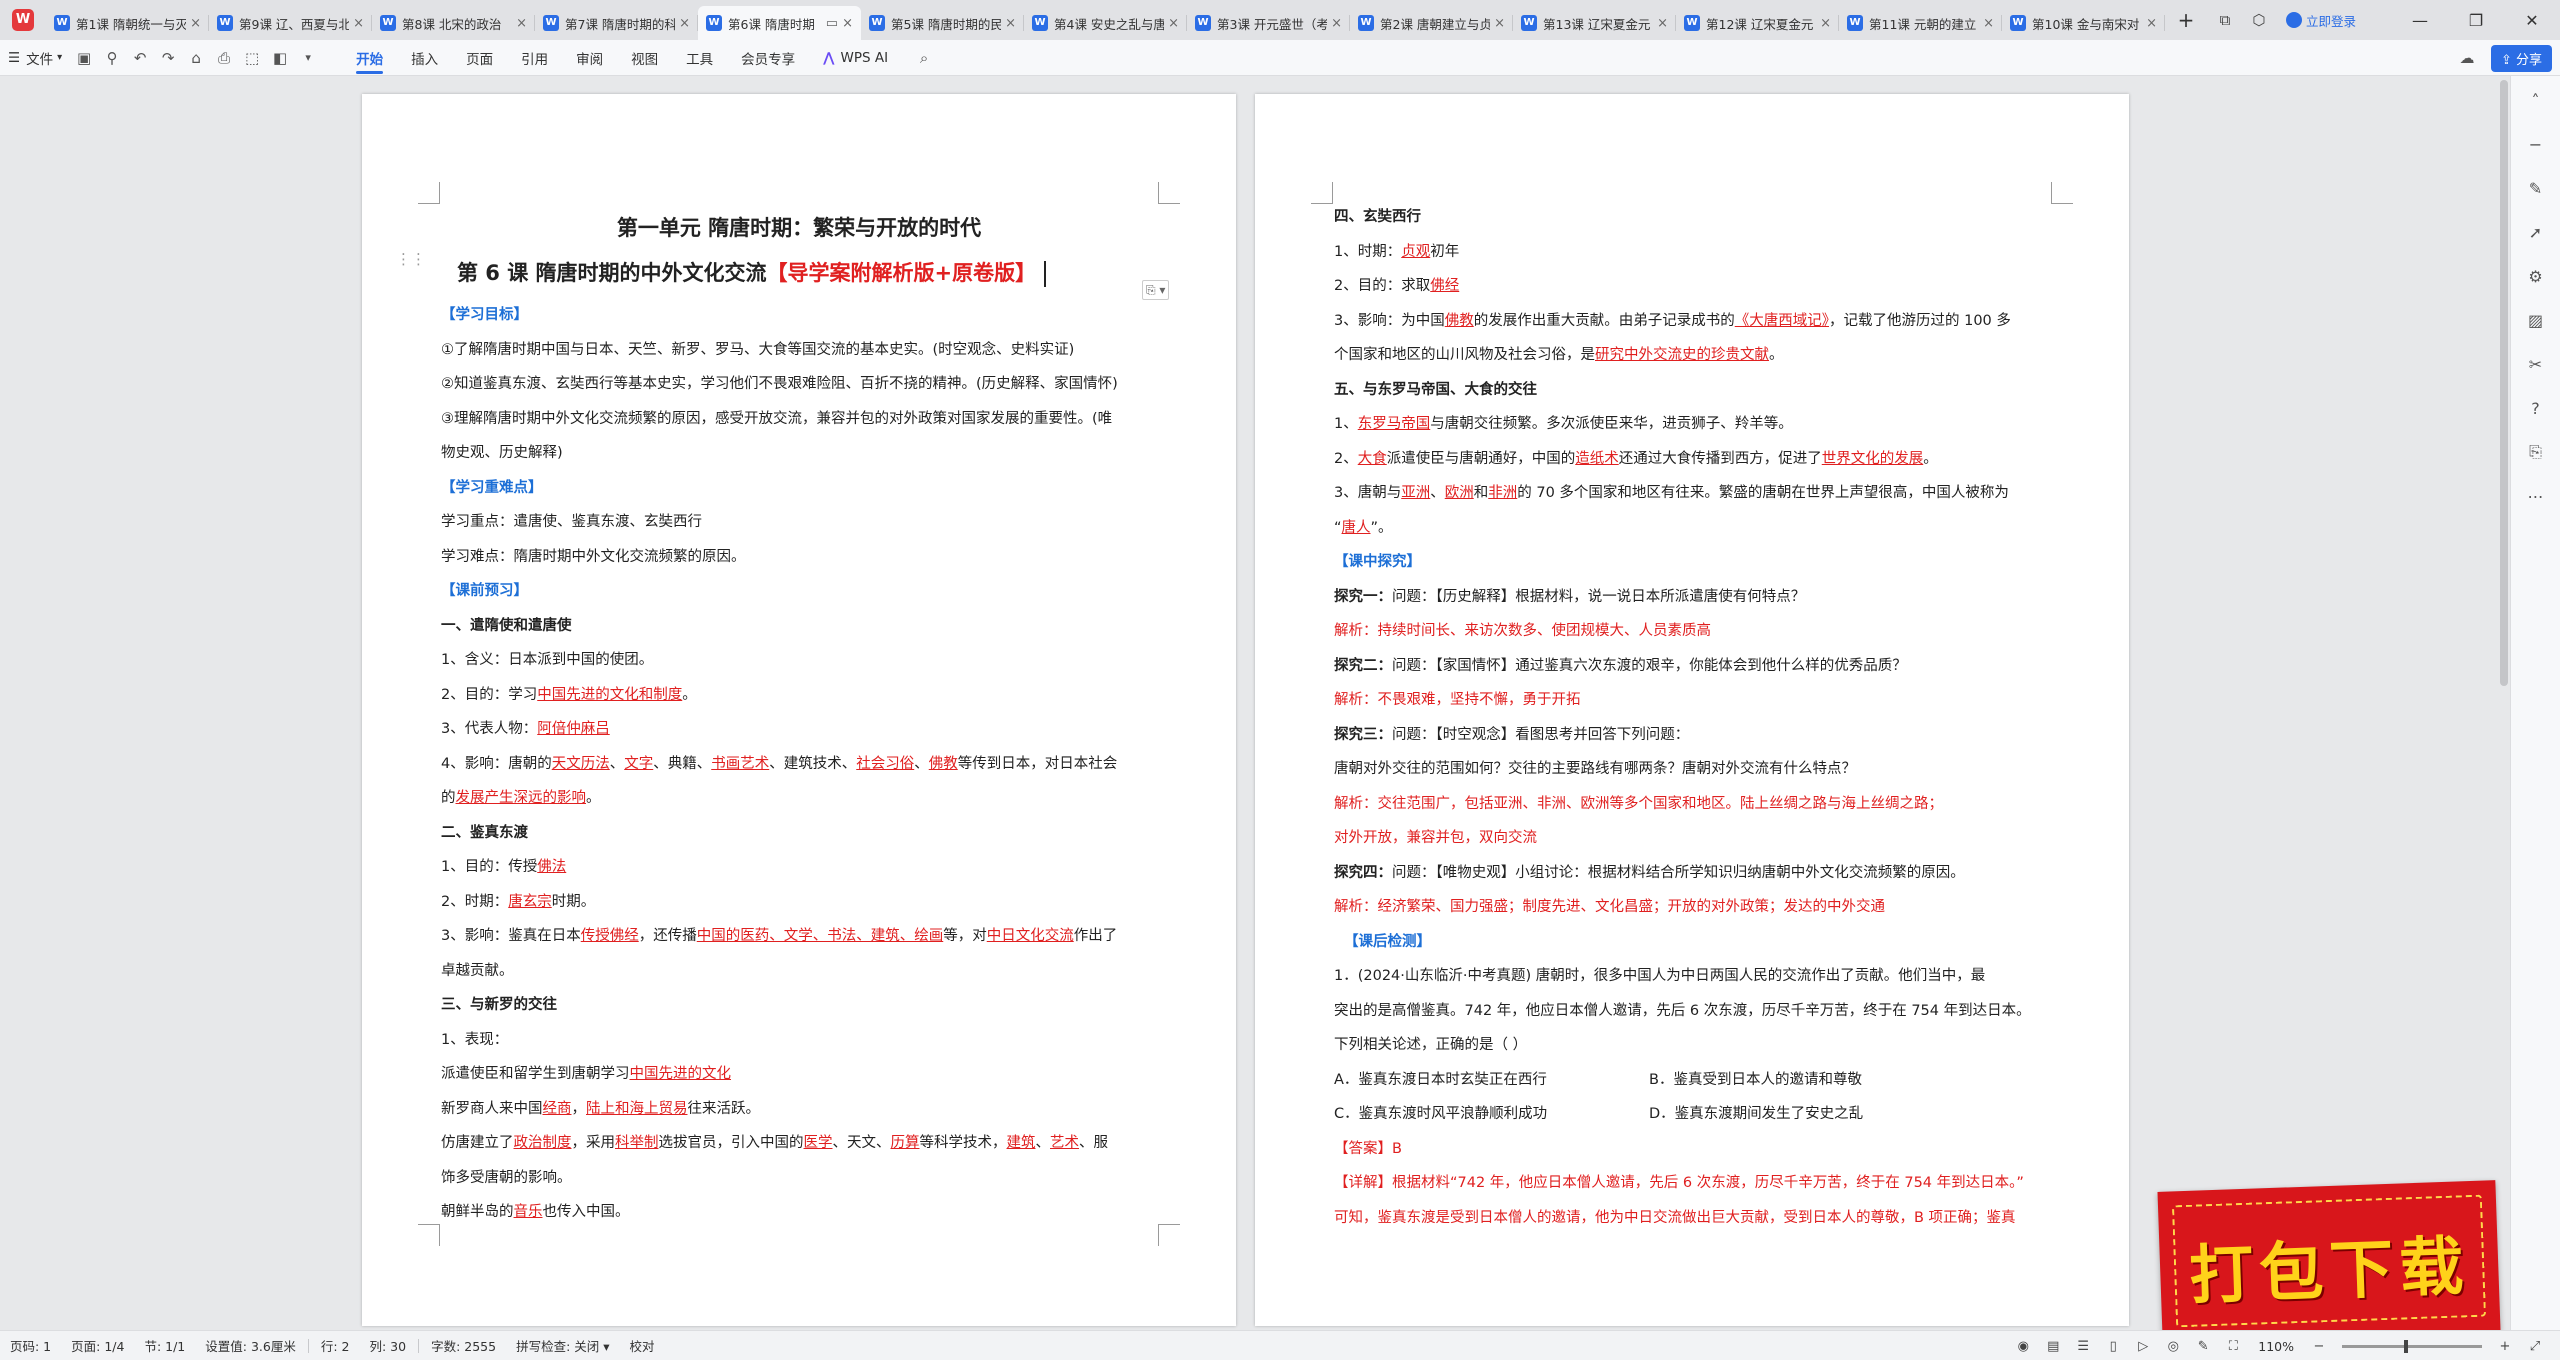 The width and height of the screenshot is (2560, 1360). I want to click on print-icon: ⎙, so click(224, 58).